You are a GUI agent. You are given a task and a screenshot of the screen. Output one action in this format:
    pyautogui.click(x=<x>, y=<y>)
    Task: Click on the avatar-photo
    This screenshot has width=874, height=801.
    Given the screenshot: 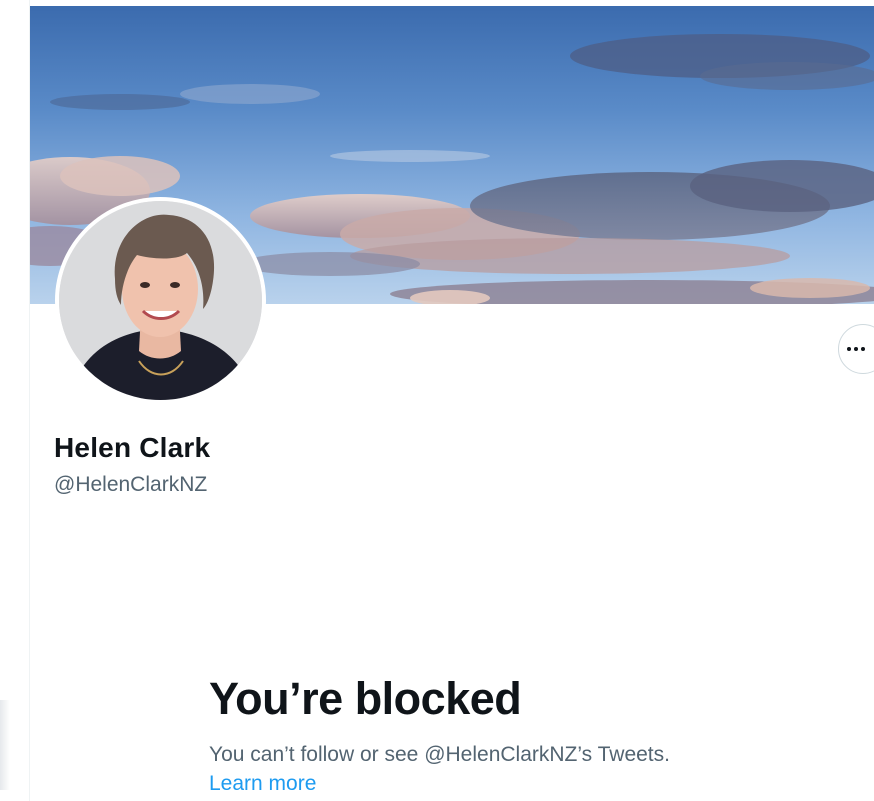 What is the action you would take?
    pyautogui.click(x=160, y=300)
    